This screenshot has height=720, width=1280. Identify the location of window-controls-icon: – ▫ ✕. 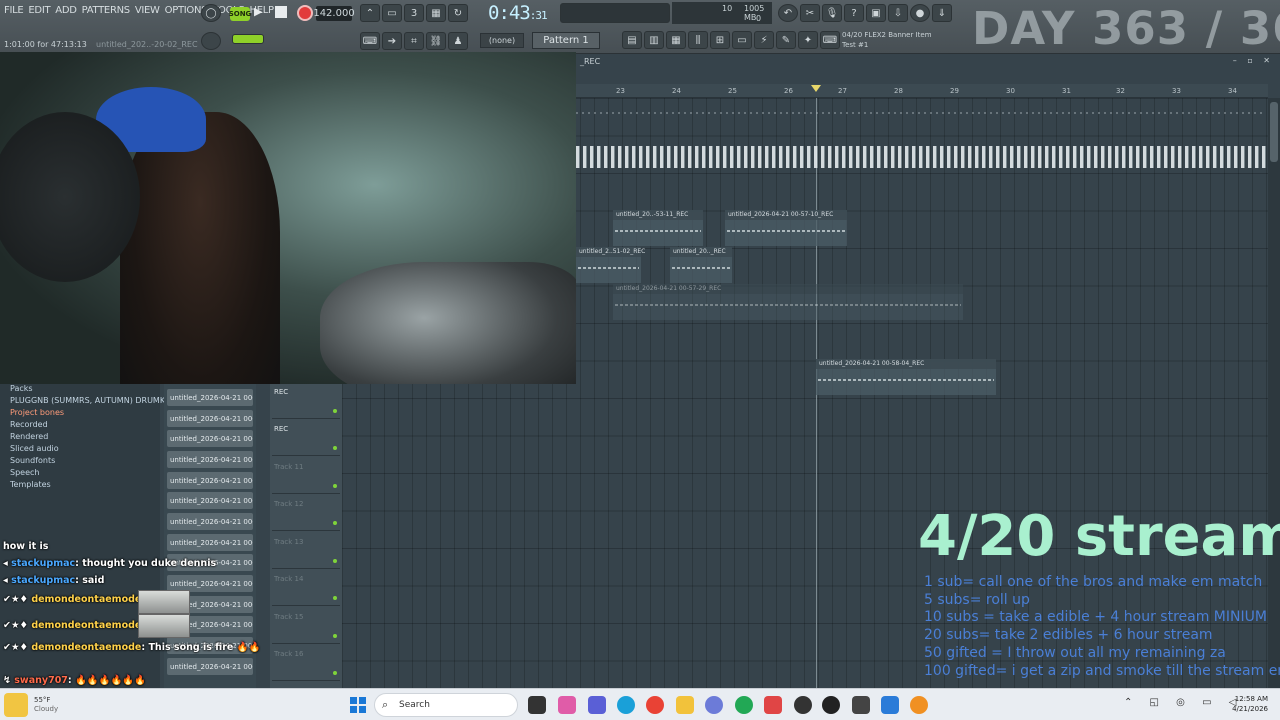
(1253, 60).